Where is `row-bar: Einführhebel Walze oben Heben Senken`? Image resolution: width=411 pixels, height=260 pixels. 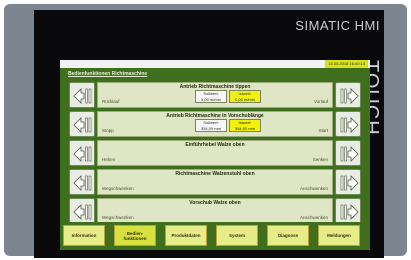 row-bar: Einführhebel Walze oben Heben Senken is located at coordinates (215, 153).